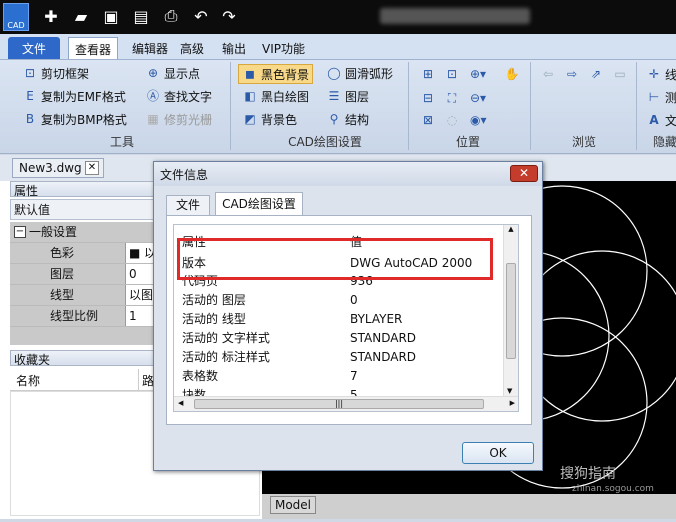 This screenshot has height=522, width=676. What do you see at coordinates (339, 319) in the screenshot?
I see `table-row: 活动的 线型 BYLAYER` at bounding box center [339, 319].